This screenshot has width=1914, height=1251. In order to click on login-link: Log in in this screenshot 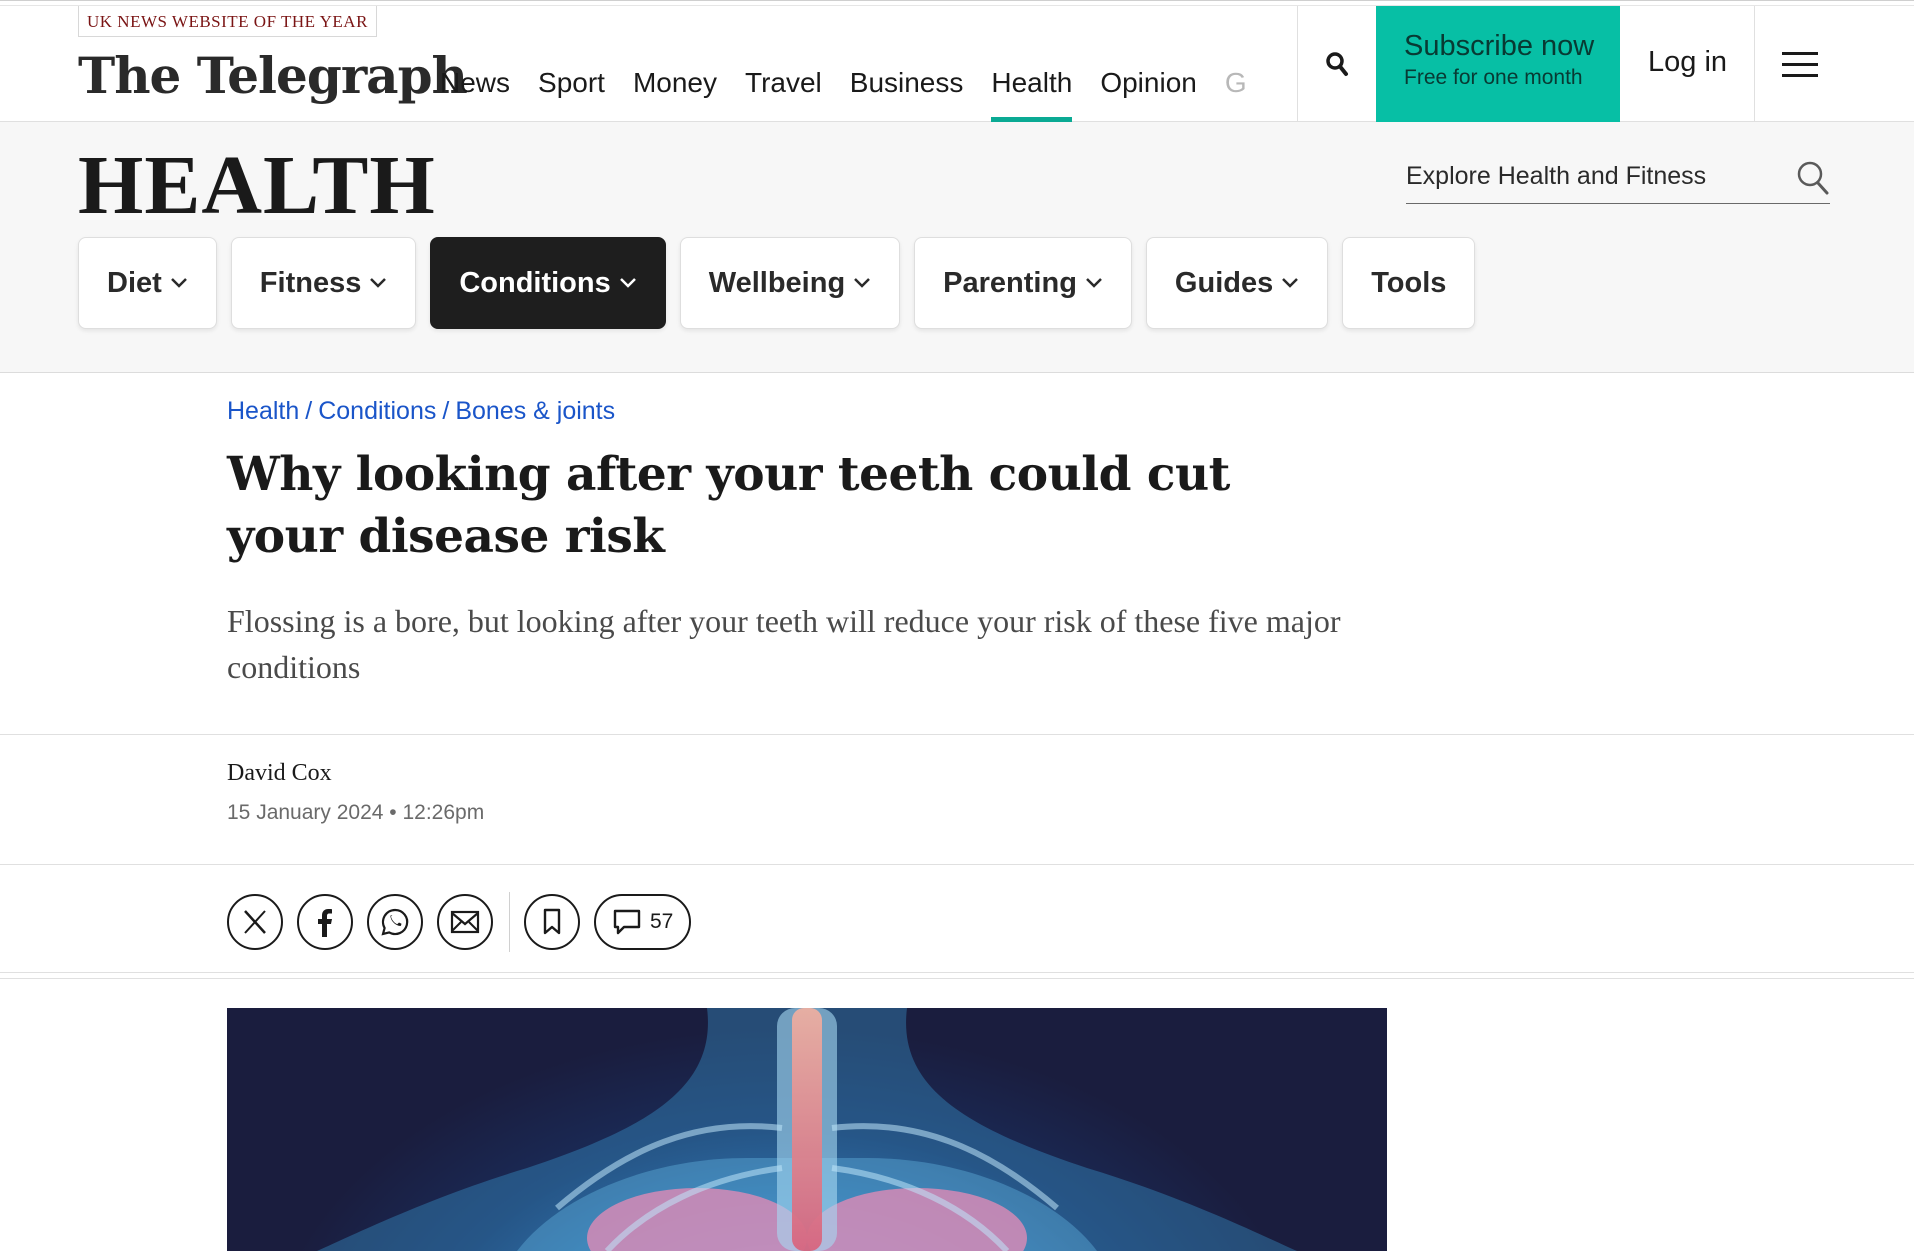, I will do `click(1687, 62)`.